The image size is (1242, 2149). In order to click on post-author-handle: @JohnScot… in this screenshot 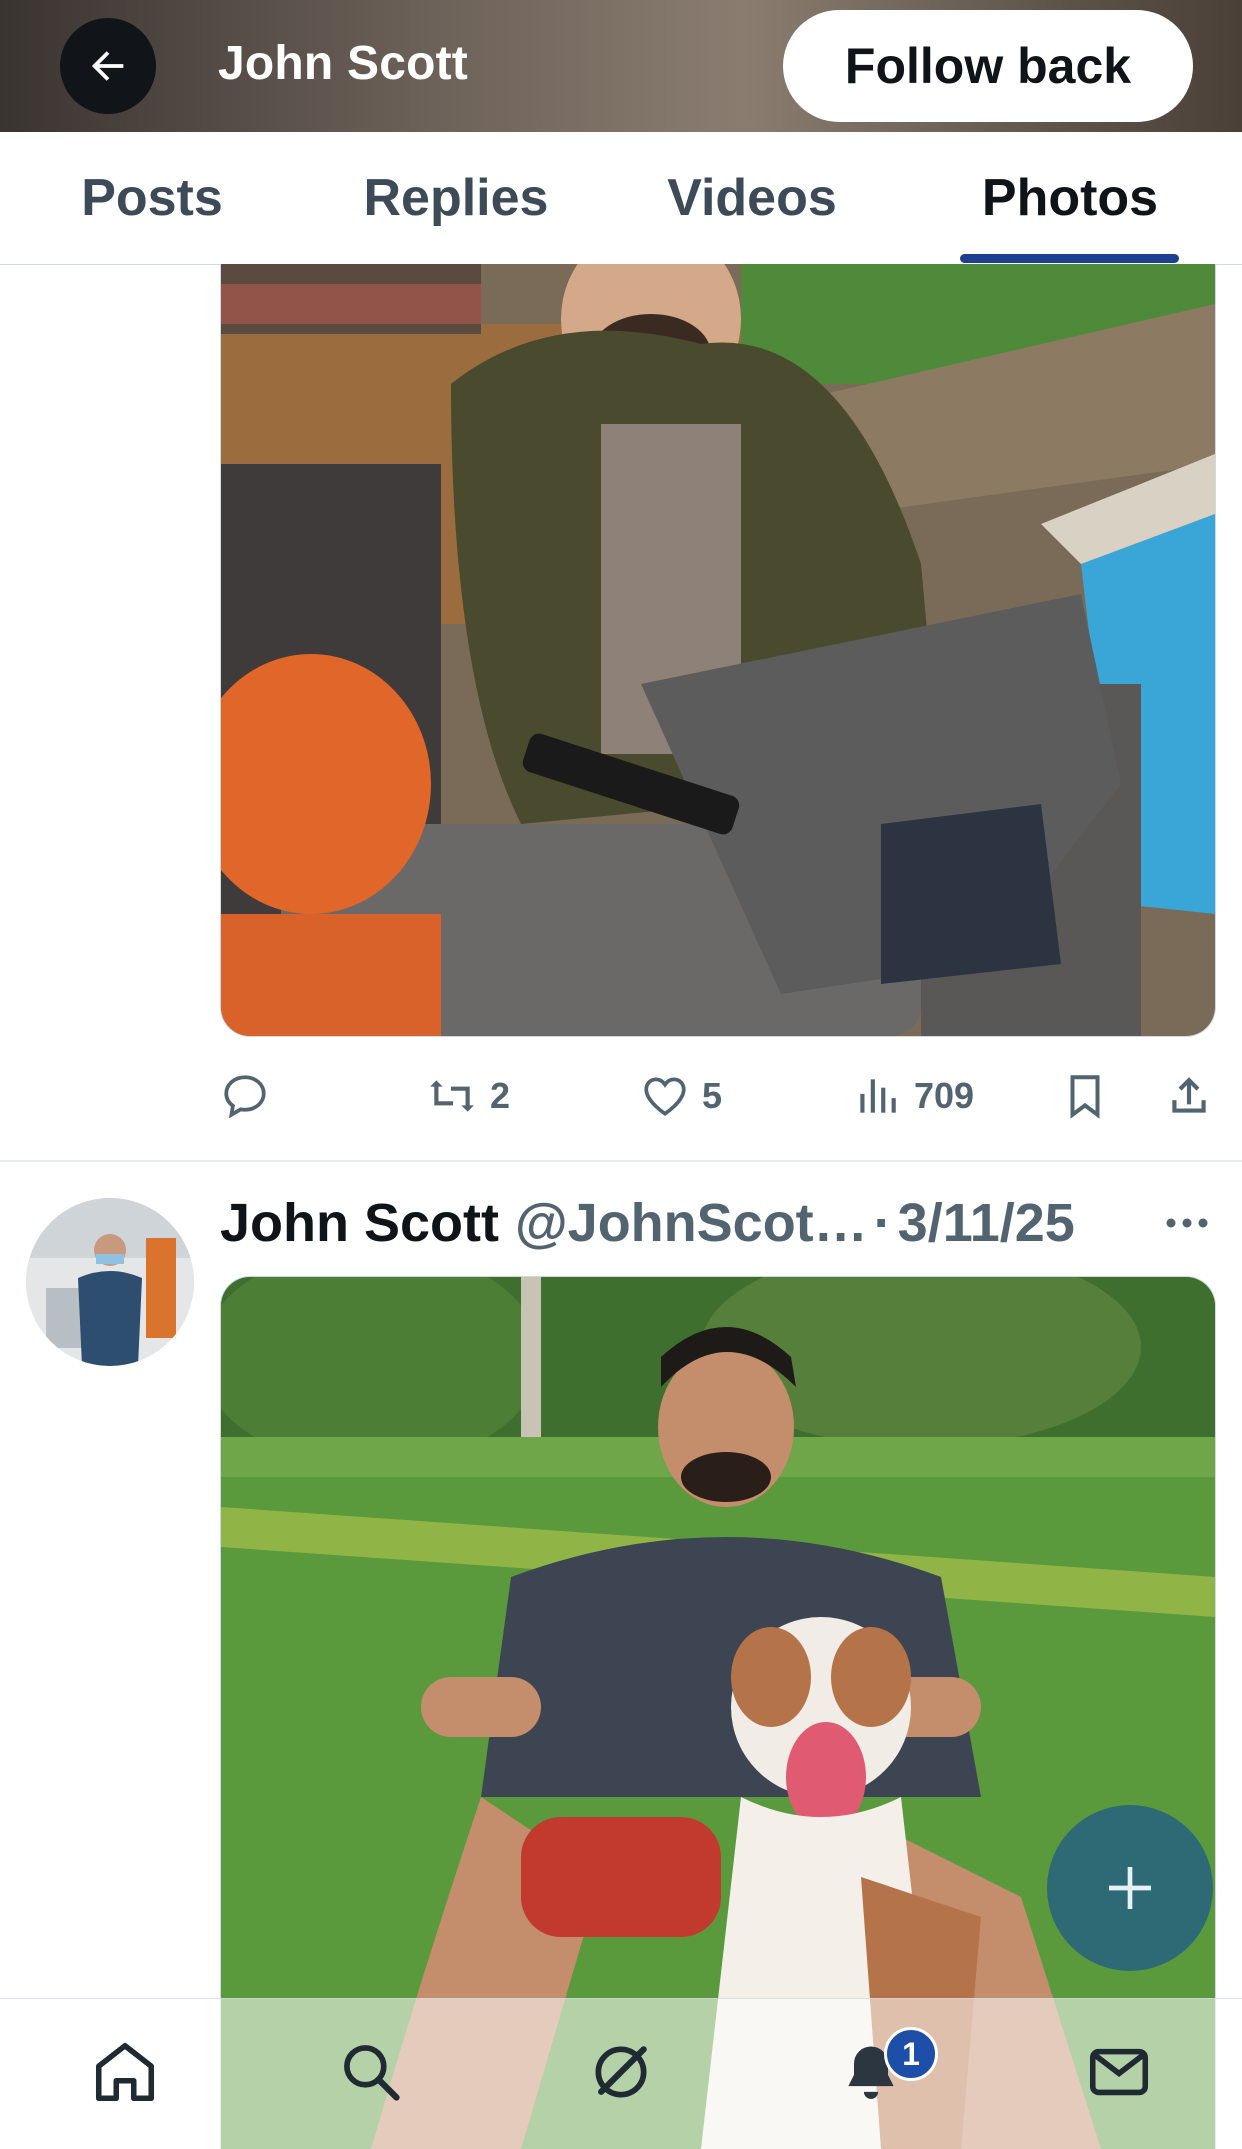, I will do `click(691, 1223)`.